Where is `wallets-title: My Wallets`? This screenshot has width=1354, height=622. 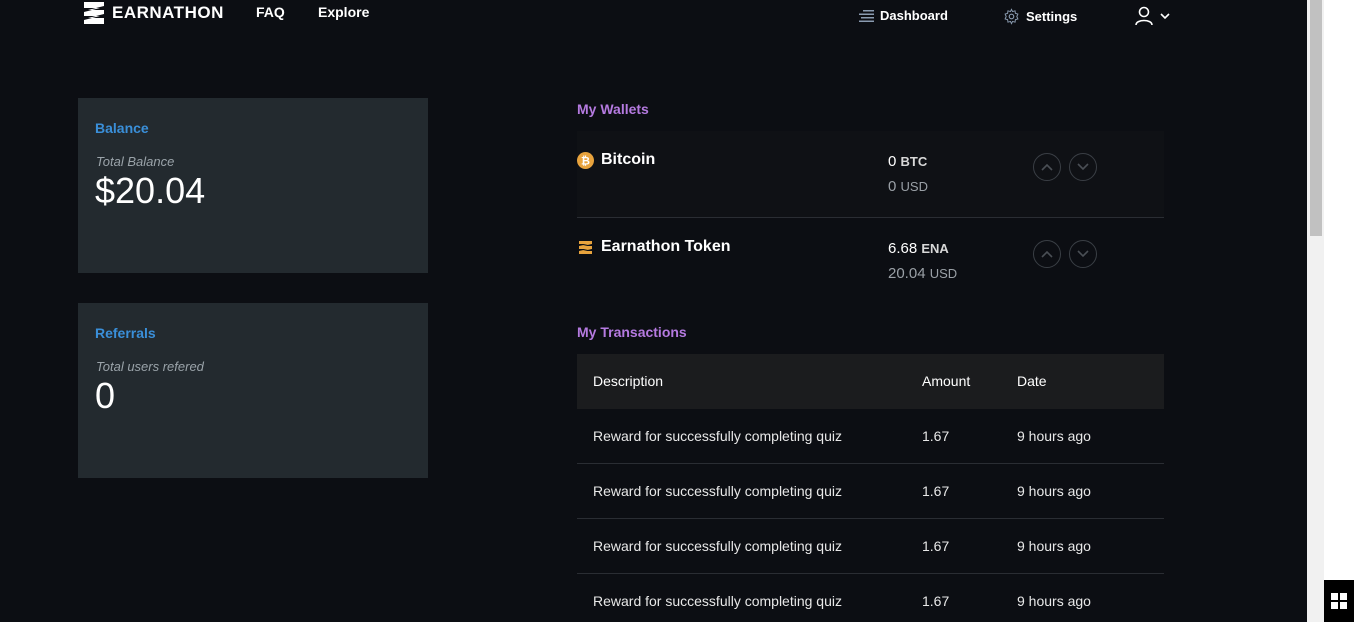
wallets-title: My Wallets is located at coordinates (613, 109).